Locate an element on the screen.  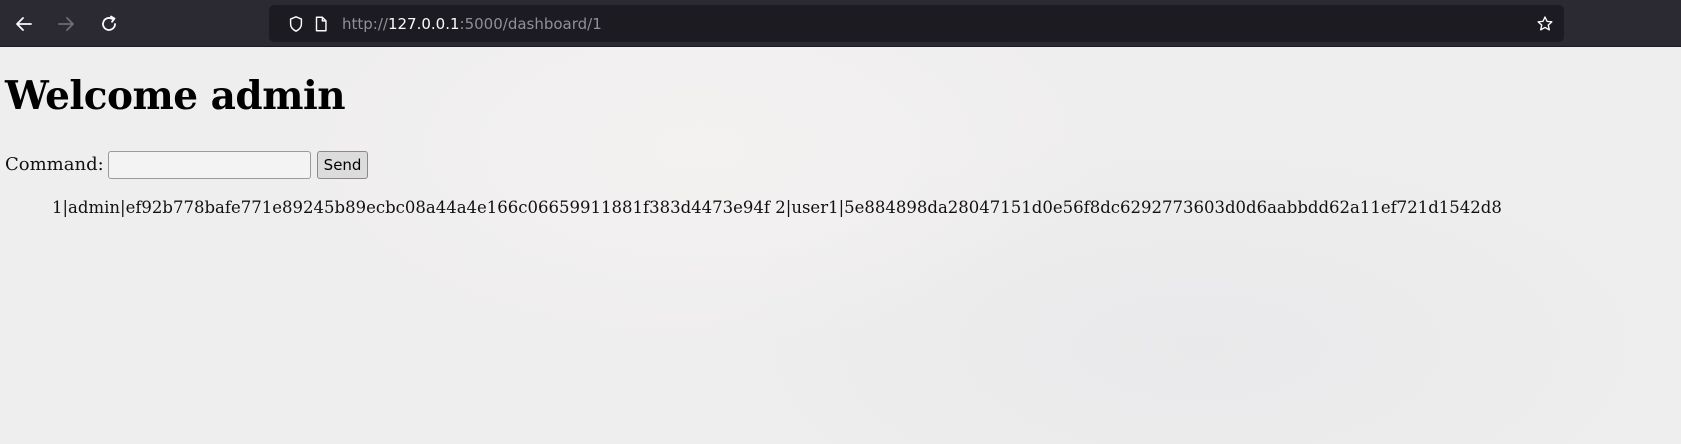
browser-toolbar: http://127.0.0.1:5000/dashboard/1 is located at coordinates (840, 23).